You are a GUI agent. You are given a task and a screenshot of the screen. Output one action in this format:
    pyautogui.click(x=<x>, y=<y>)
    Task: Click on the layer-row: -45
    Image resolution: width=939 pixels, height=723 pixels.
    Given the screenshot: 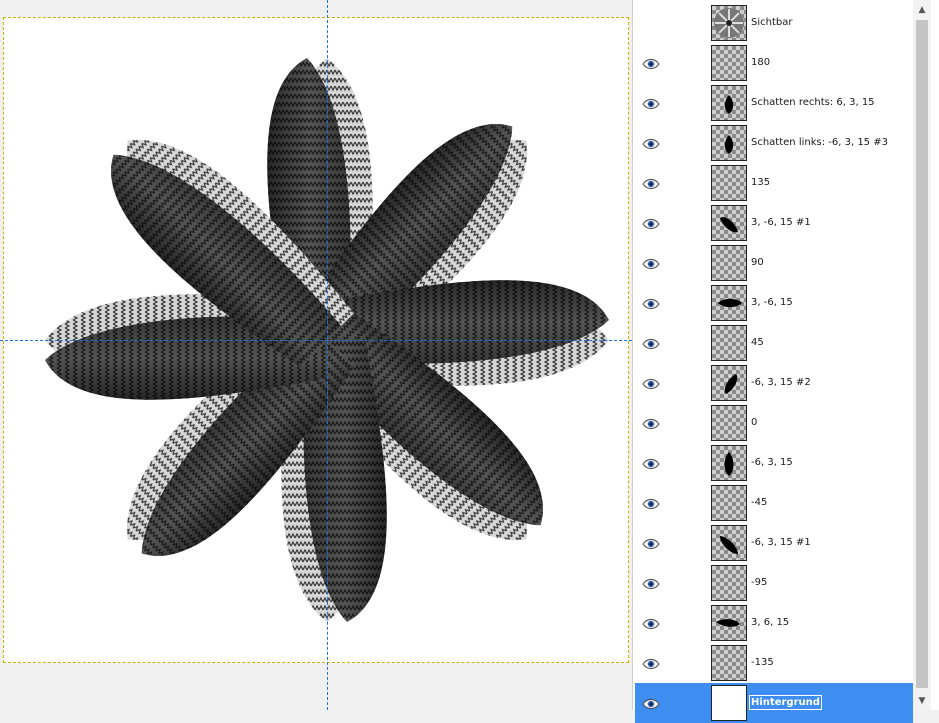 What is the action you would take?
    pyautogui.click(x=774, y=503)
    